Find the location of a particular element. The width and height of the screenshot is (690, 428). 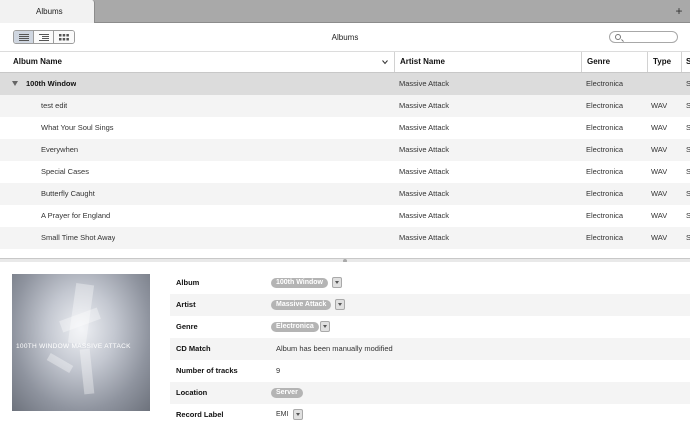

album-dropdown-icon is located at coordinates (337, 282).